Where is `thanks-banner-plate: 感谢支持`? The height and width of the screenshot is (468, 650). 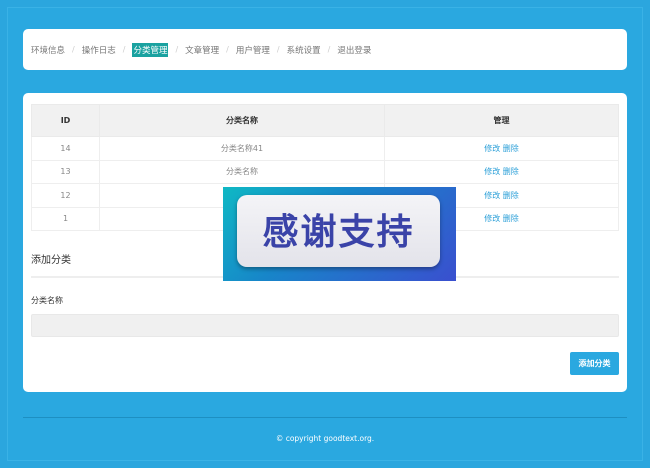 thanks-banner-plate: 感谢支持 is located at coordinates (338, 231).